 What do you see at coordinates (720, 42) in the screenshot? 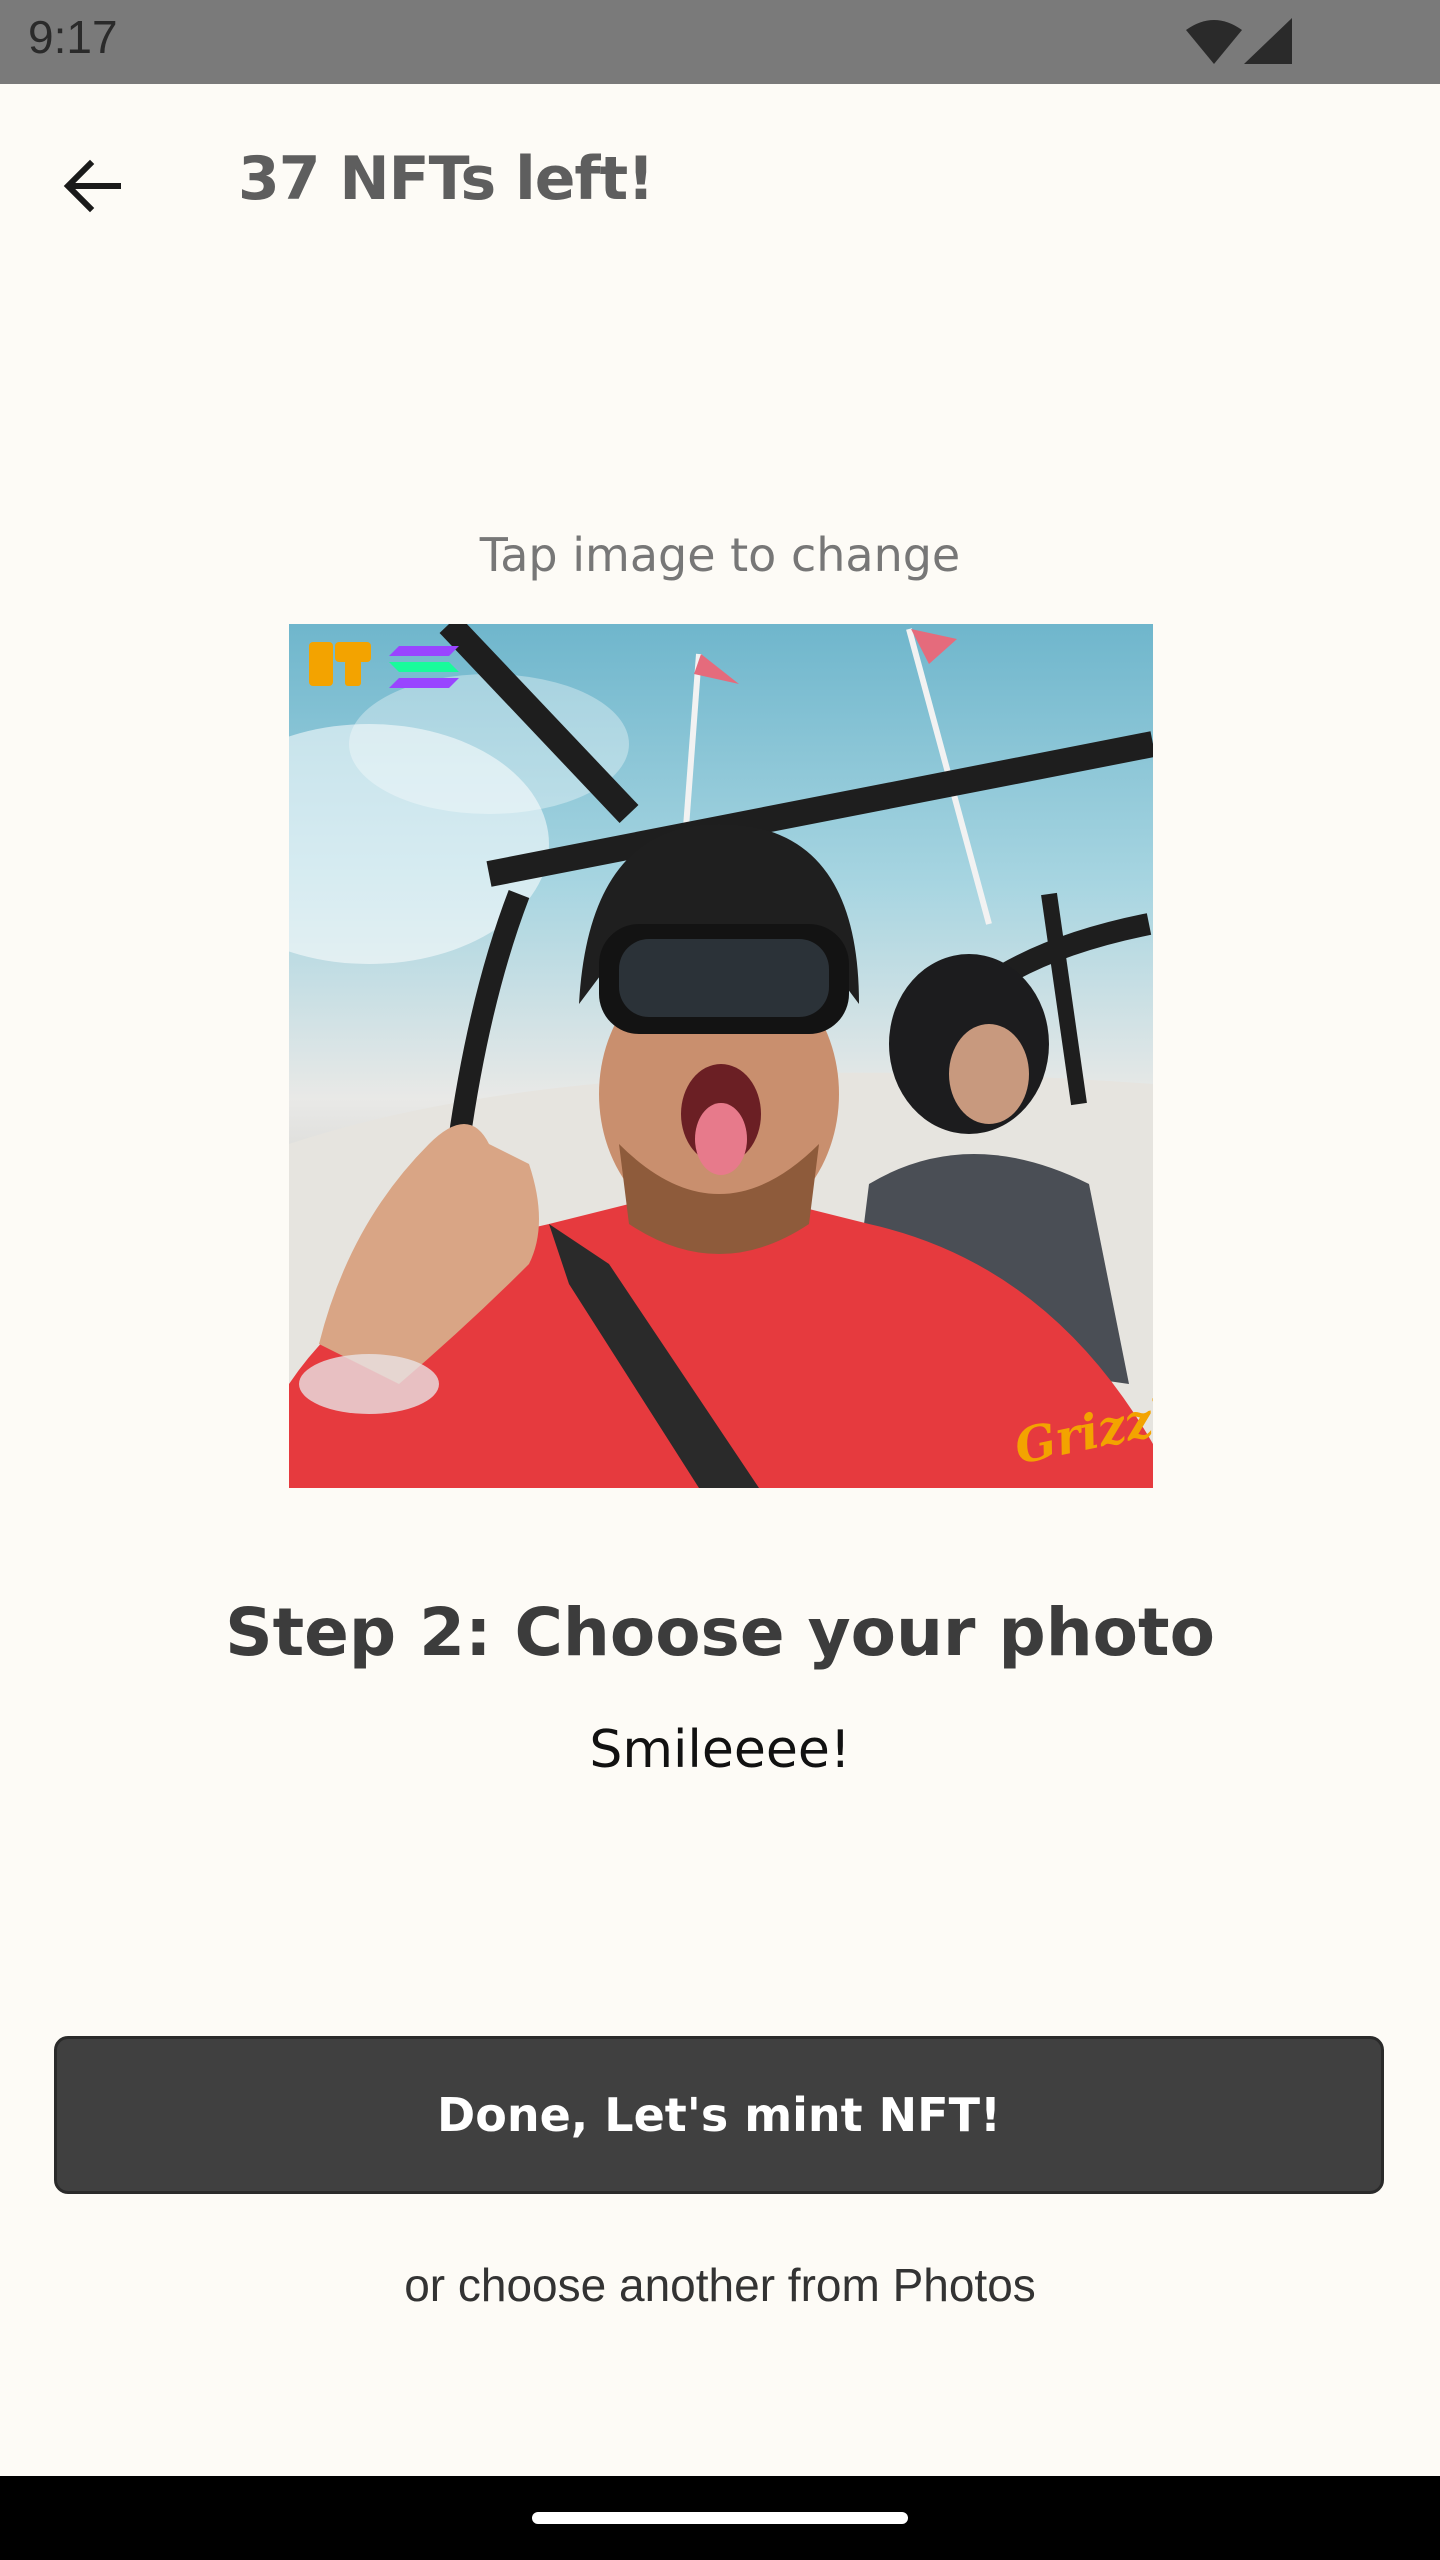
I see `status-bar: 9:17` at bounding box center [720, 42].